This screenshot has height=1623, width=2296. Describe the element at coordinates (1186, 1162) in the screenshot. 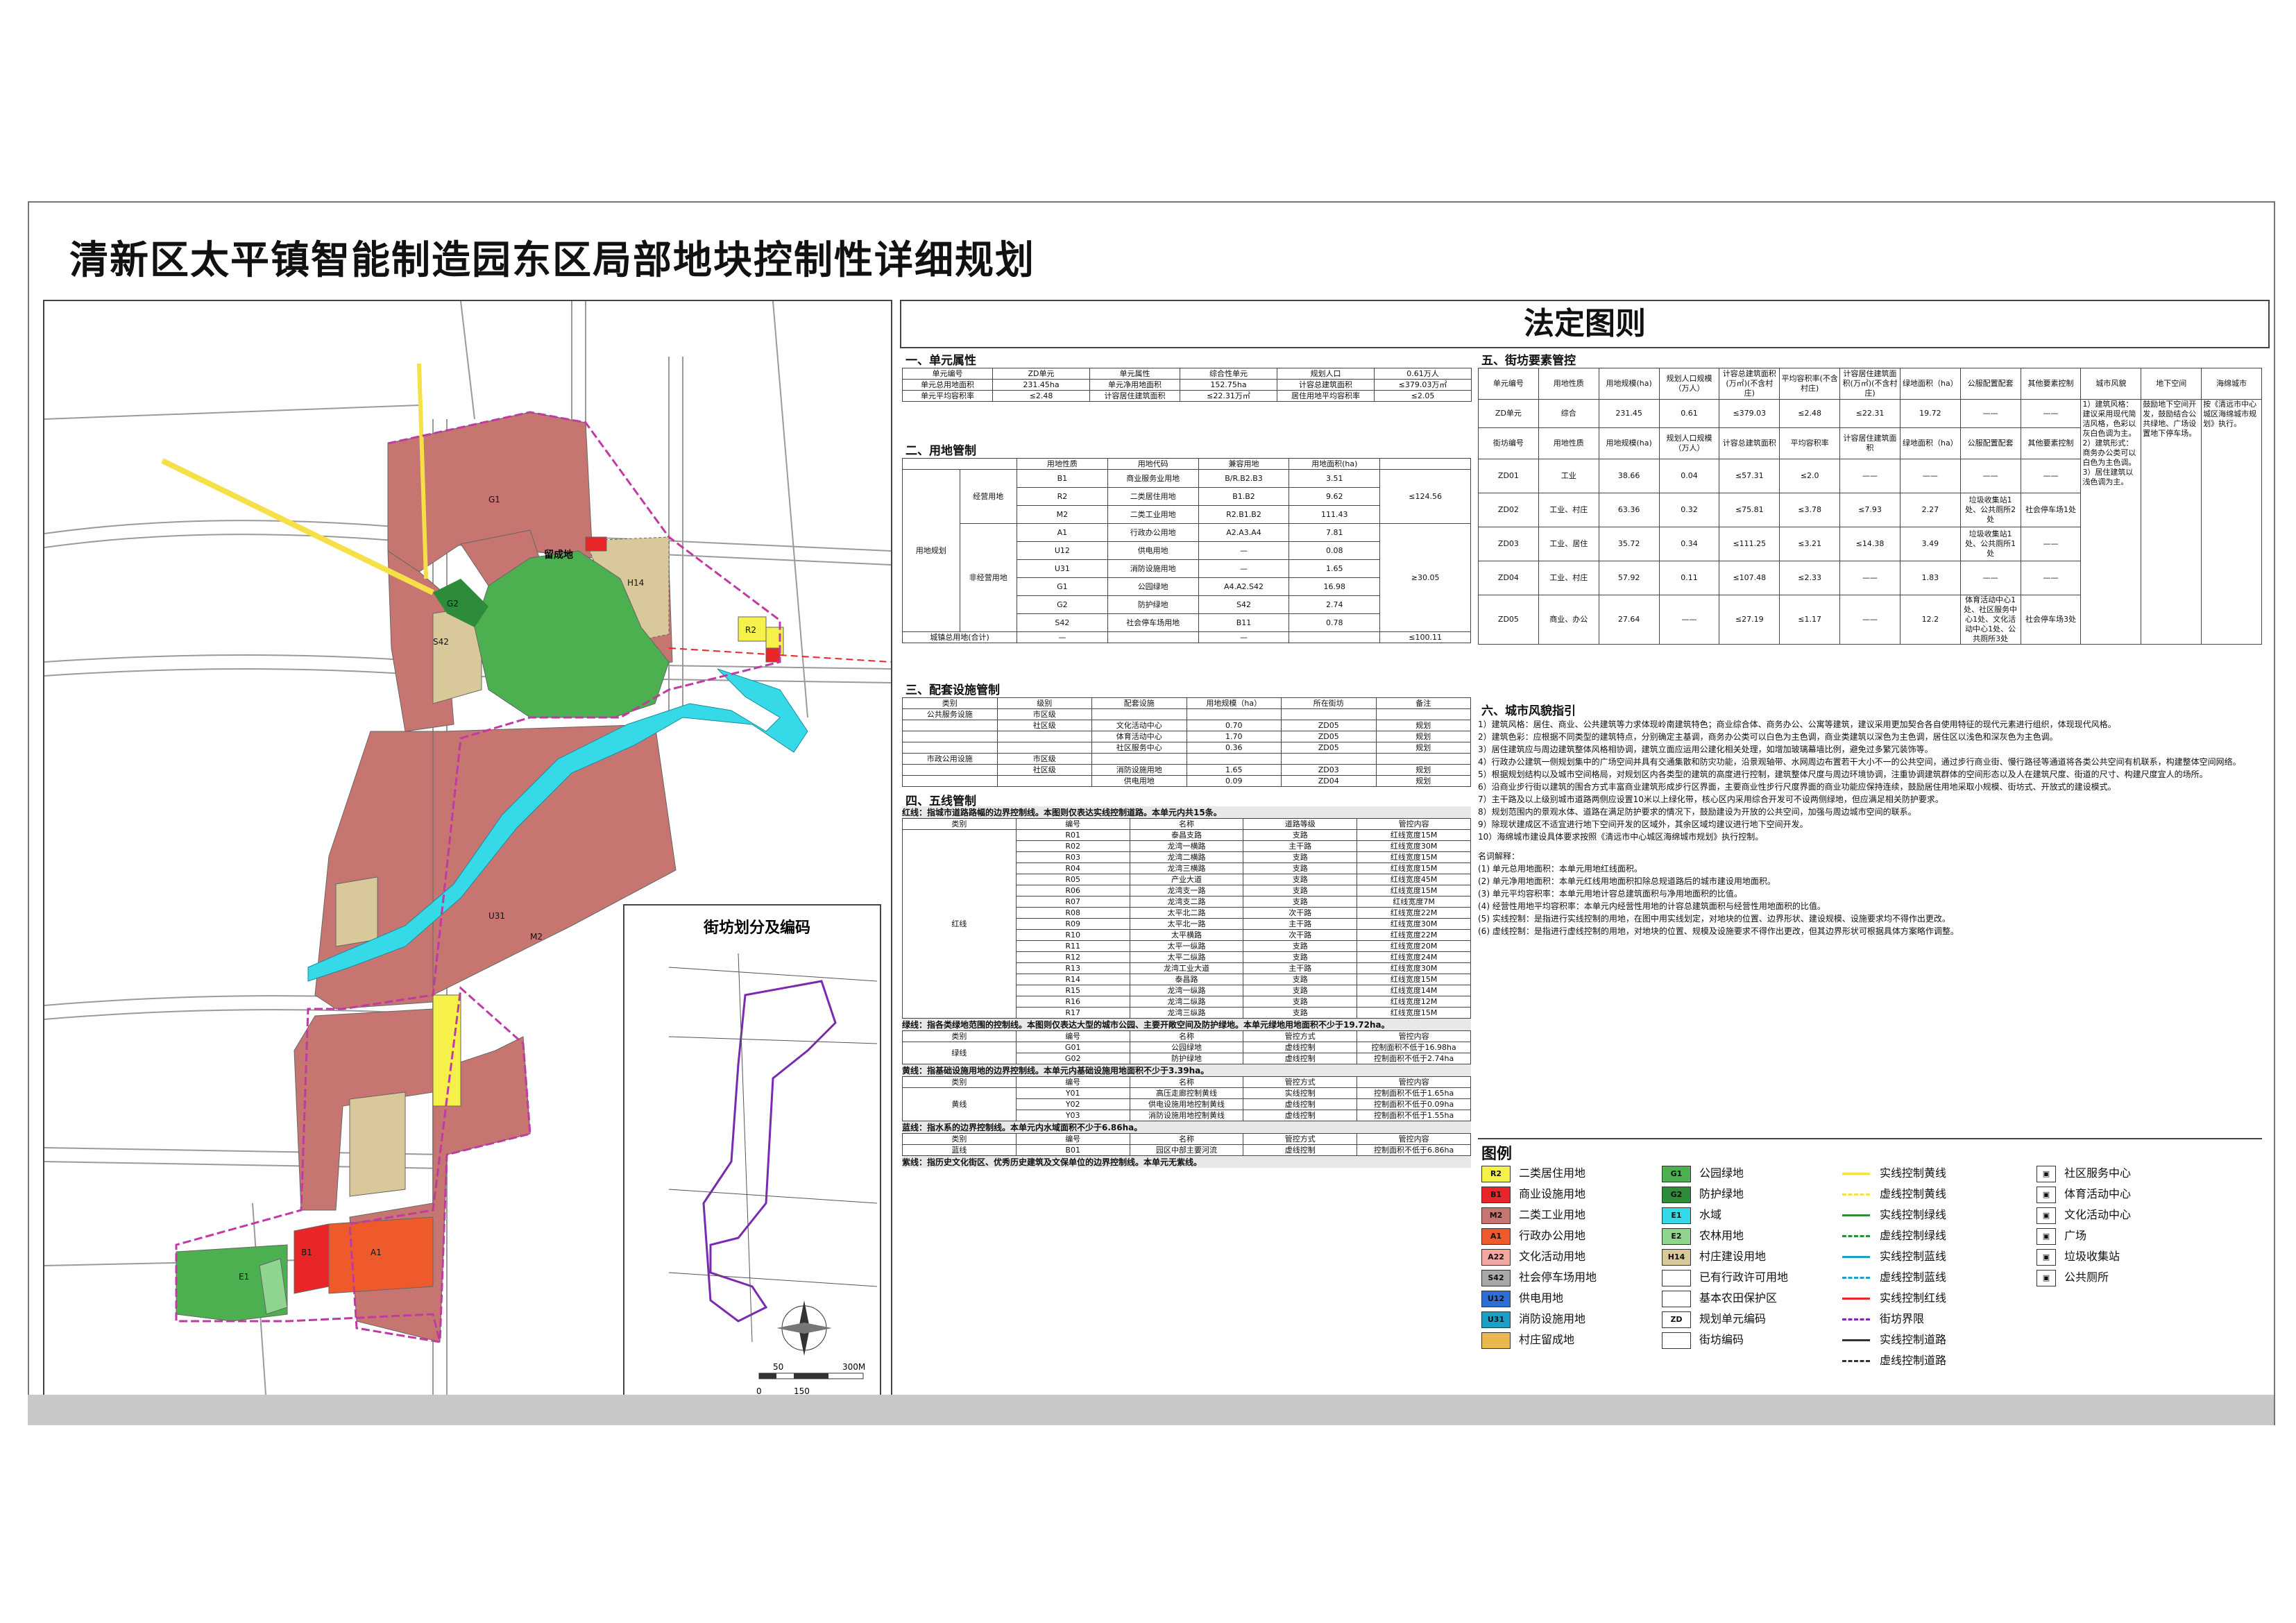

I see `purple-line-note: 紫线：指历史文化街区、优秀历史建筑及文保单位的边界控制线。本单元无紫线。` at that location.